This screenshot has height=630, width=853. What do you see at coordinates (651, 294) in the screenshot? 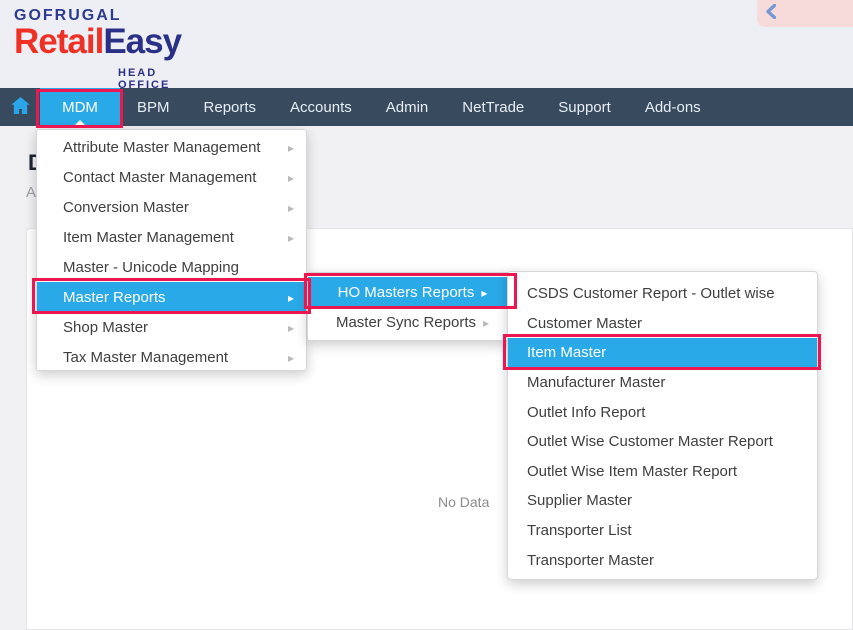
I see `menu-item-label: CSDS Customer Report - Outlet wise` at bounding box center [651, 294].